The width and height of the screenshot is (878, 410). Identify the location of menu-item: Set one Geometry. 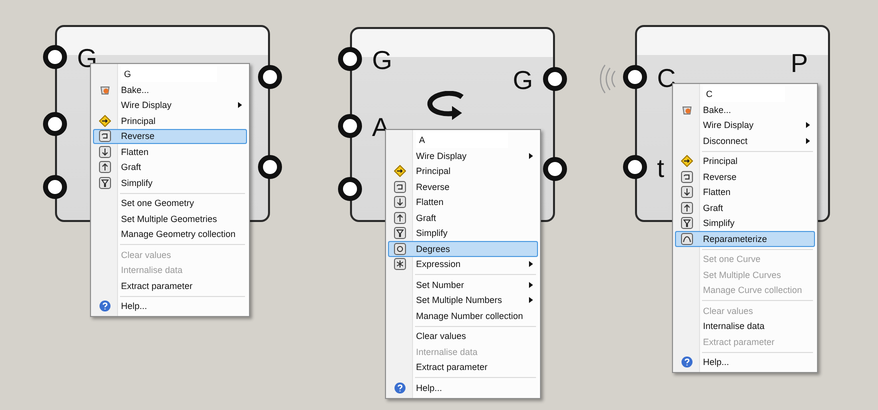
(170, 203).